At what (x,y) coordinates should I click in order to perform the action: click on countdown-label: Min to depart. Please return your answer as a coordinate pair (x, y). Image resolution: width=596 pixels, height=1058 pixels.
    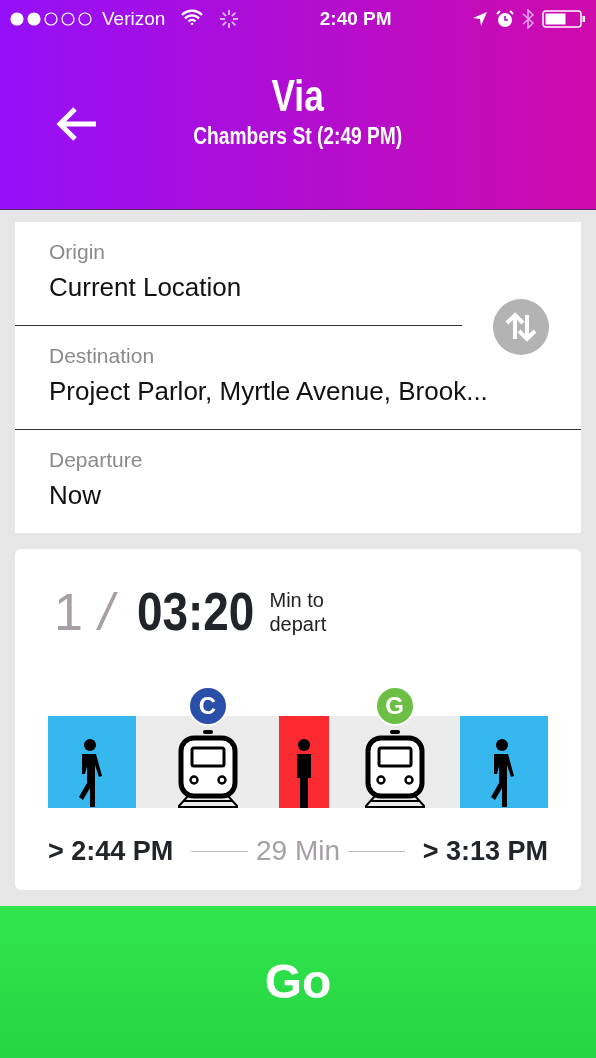
    Looking at the image, I should click on (298, 611).